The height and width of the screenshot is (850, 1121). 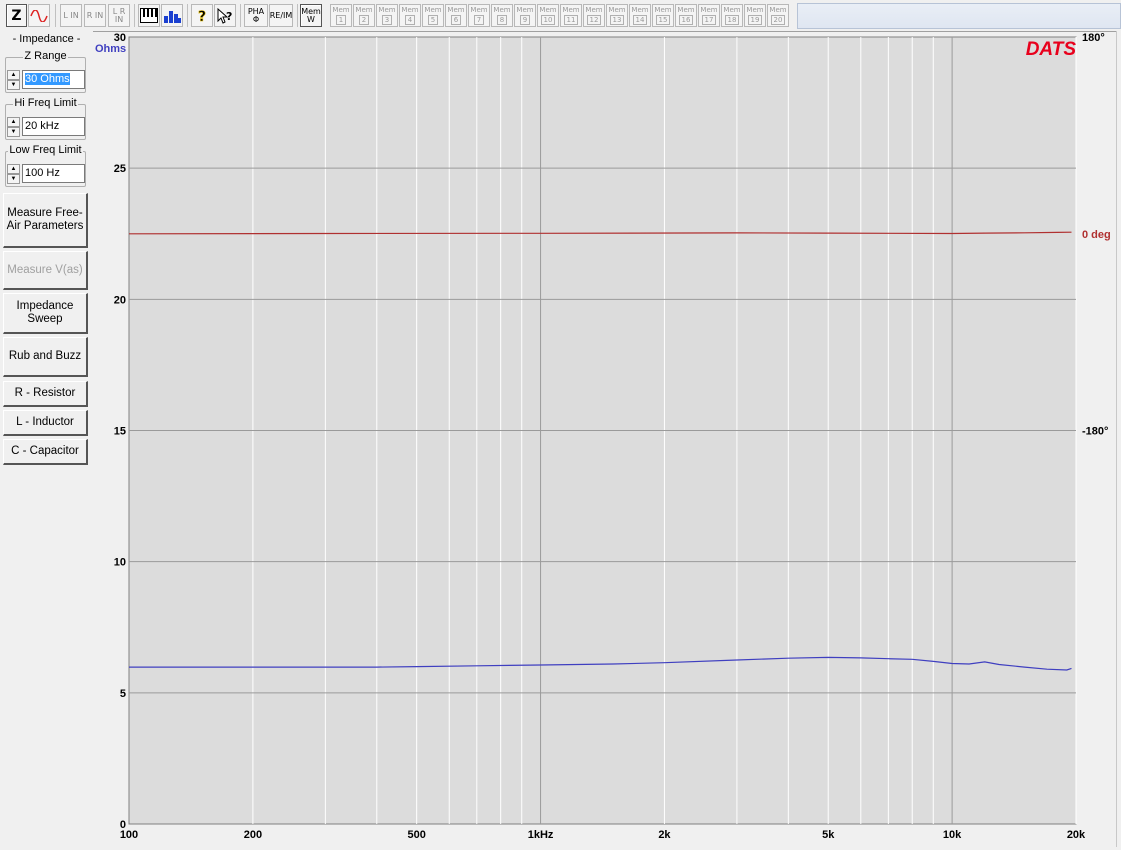 What do you see at coordinates (45, 423) in the screenshot?
I see `inductor-button: L - Inductor` at bounding box center [45, 423].